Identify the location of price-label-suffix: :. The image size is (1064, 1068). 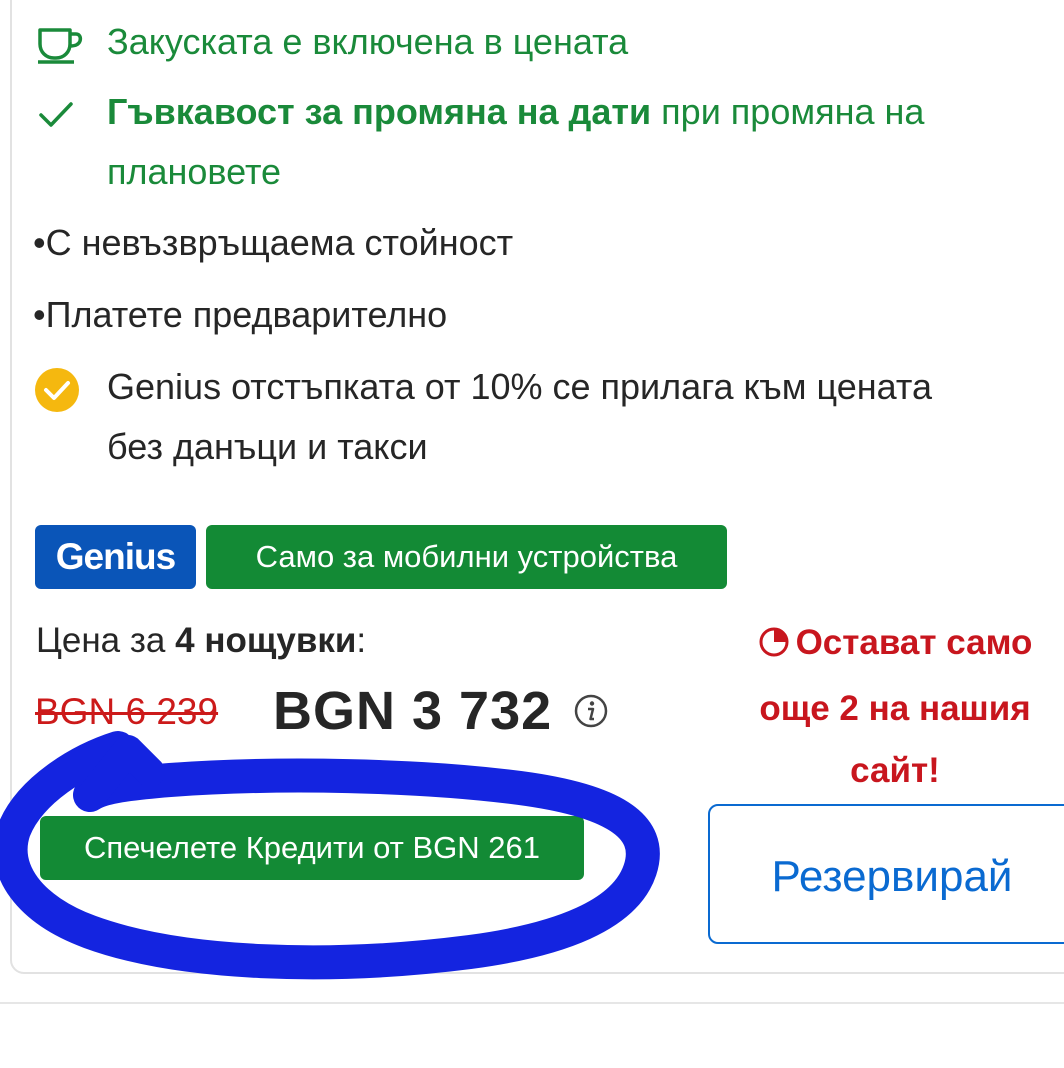
(361, 640).